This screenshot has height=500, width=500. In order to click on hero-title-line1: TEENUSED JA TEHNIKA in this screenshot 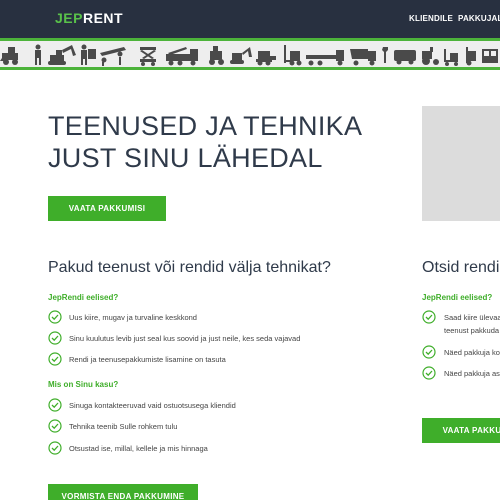, I will do `click(205, 126)`.